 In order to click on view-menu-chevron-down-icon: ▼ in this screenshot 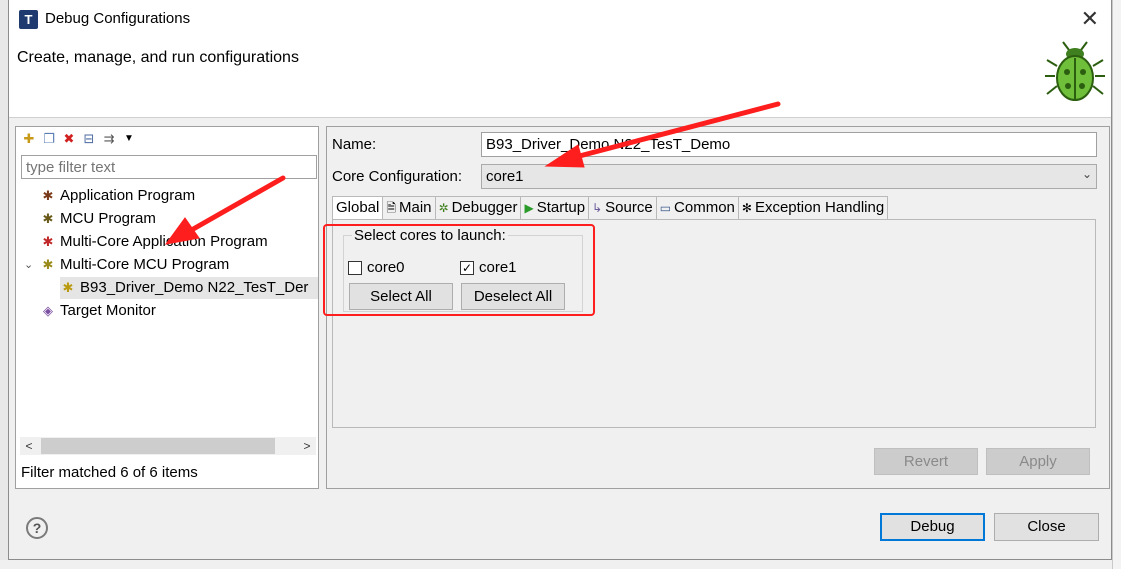, I will do `click(129, 139)`.